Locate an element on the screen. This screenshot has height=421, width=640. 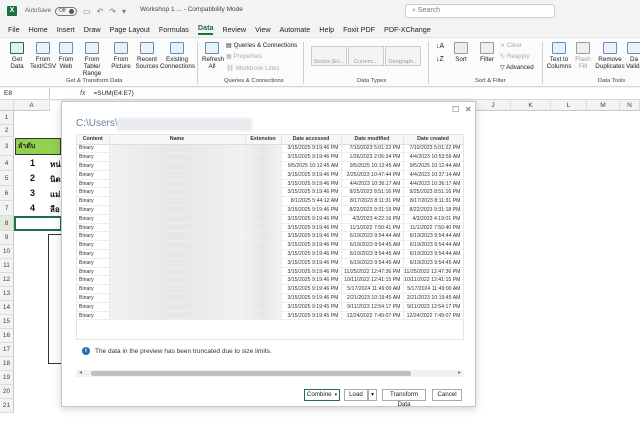
column-header: Date modified is located at coordinates (372, 140).